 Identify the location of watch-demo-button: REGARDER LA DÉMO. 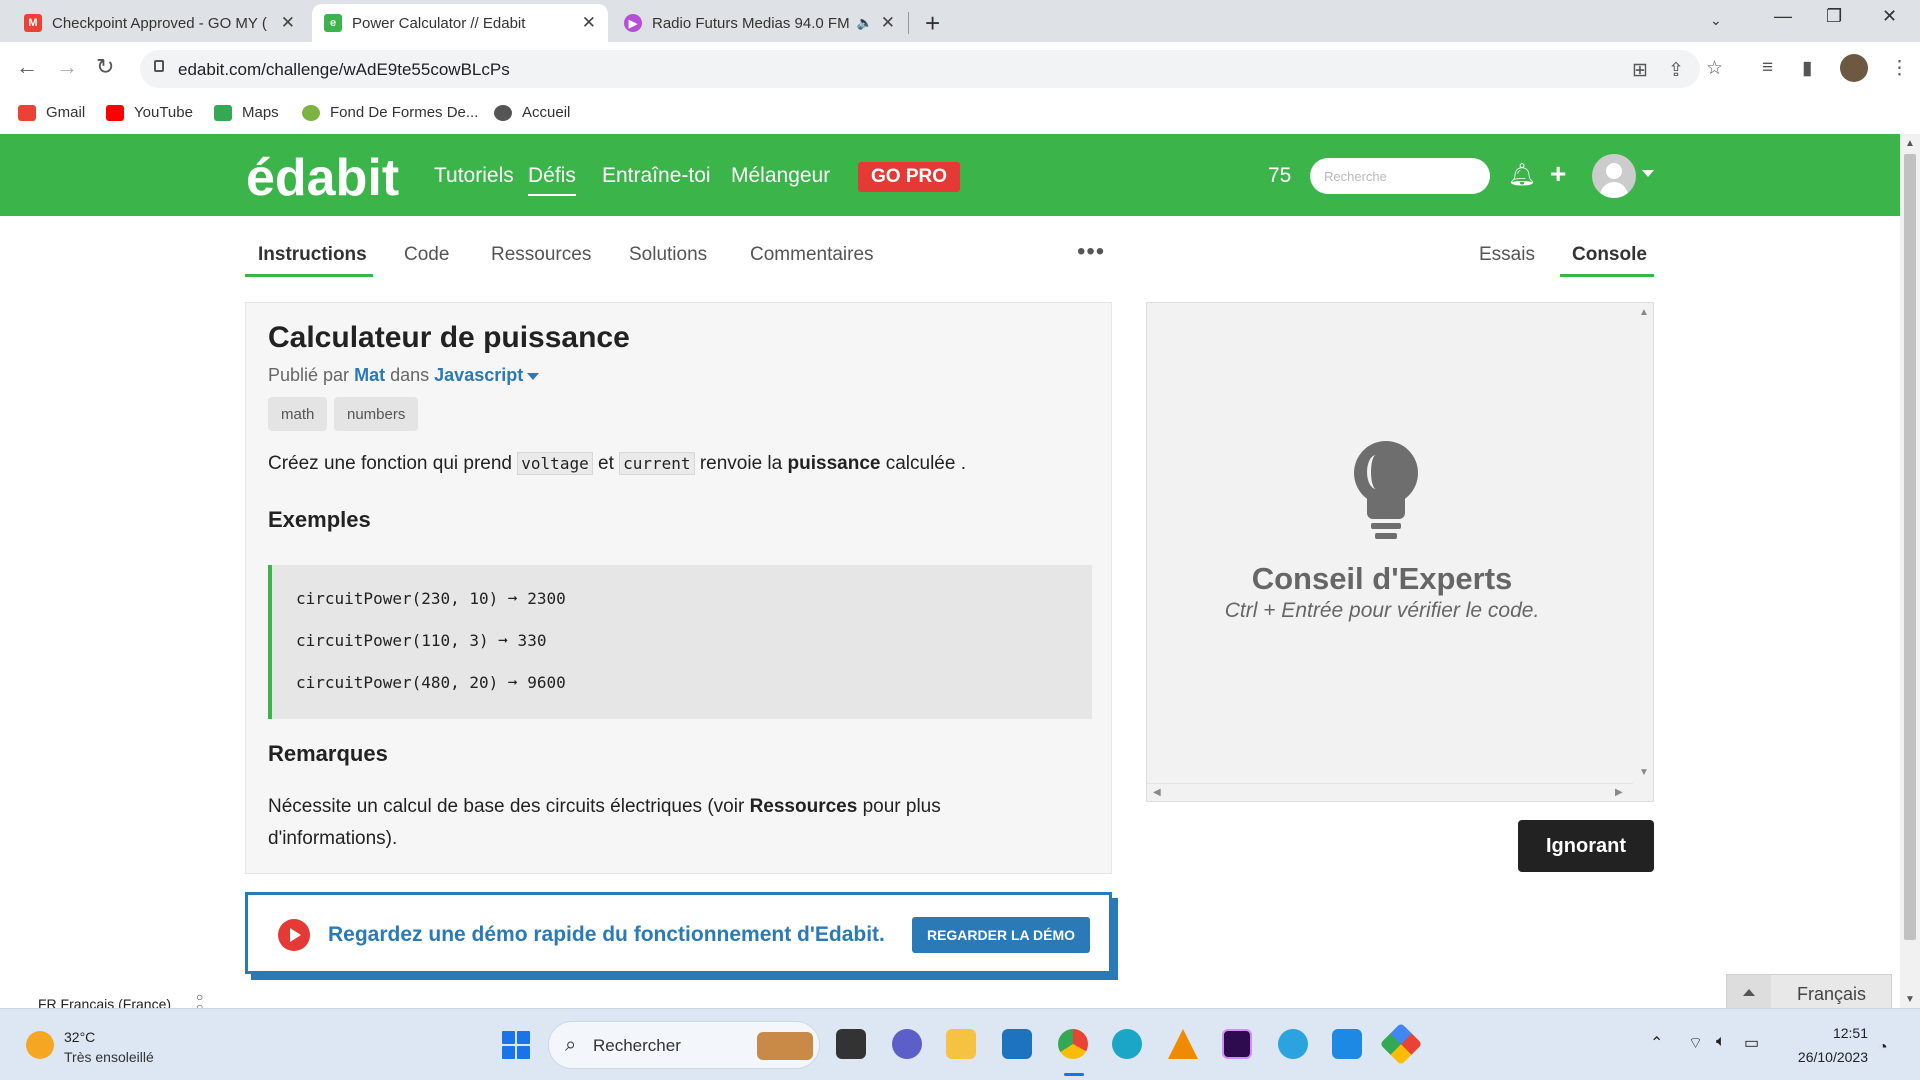
(1001, 935).